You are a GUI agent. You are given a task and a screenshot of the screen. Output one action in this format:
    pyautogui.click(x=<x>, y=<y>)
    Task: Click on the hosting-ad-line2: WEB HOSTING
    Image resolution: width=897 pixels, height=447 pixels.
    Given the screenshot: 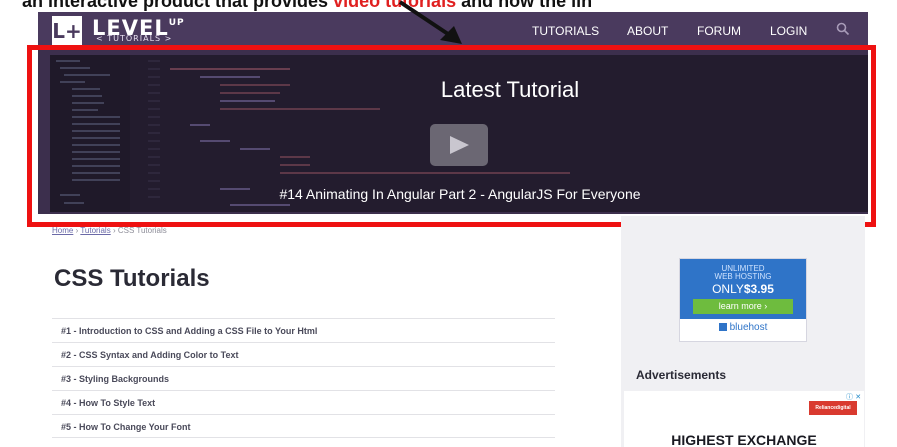 What is the action you would take?
    pyautogui.click(x=743, y=276)
    